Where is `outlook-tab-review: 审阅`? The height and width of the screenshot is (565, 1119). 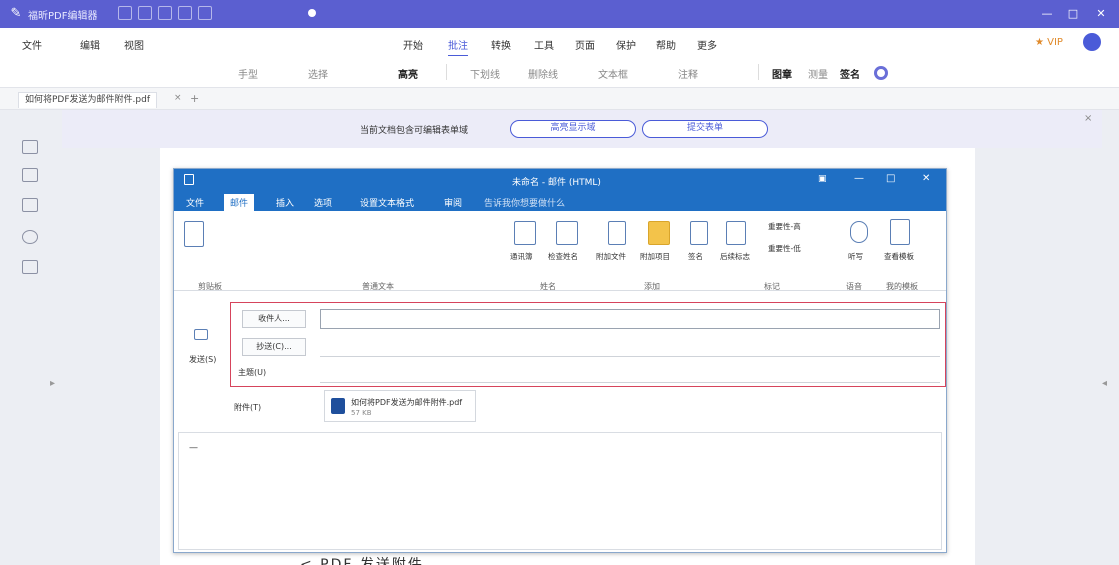
outlook-tab-review: 审阅 is located at coordinates (453, 202).